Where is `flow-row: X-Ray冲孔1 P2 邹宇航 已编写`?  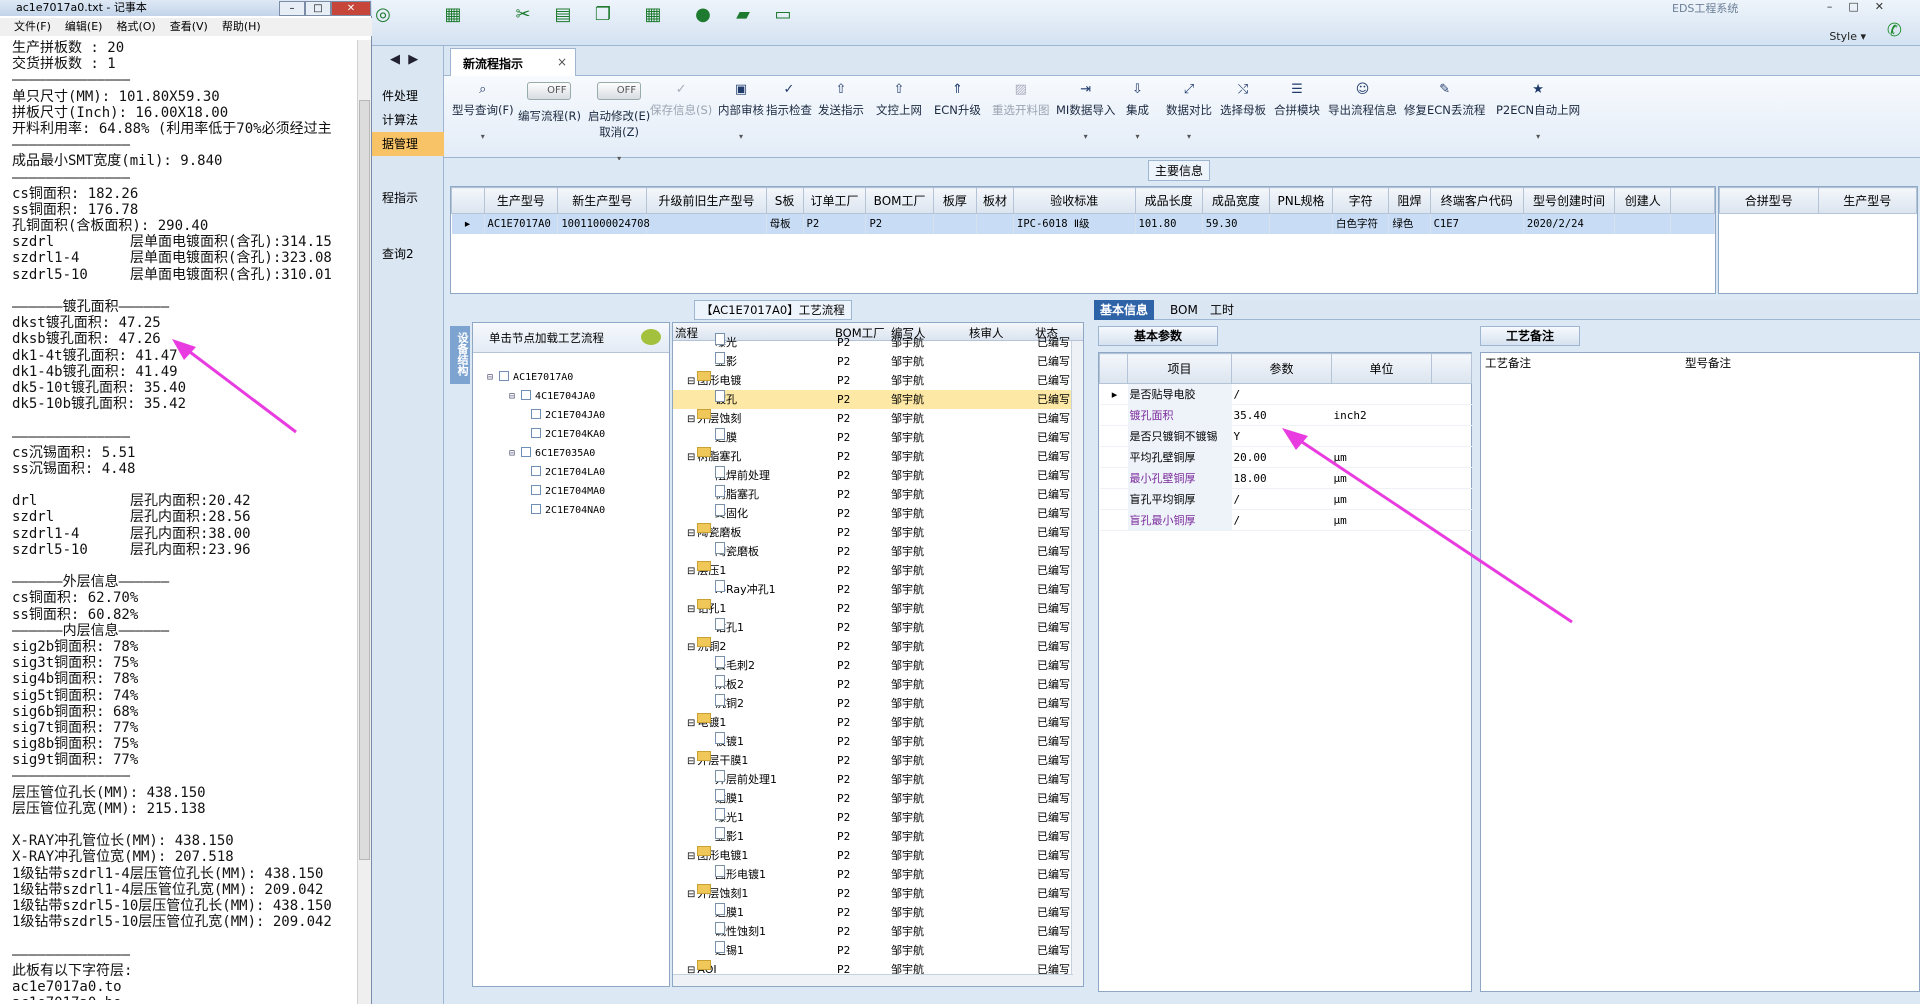
flow-row: X-Ray冲孔1 P2 邹宇航 已编写 is located at coordinates (873, 589).